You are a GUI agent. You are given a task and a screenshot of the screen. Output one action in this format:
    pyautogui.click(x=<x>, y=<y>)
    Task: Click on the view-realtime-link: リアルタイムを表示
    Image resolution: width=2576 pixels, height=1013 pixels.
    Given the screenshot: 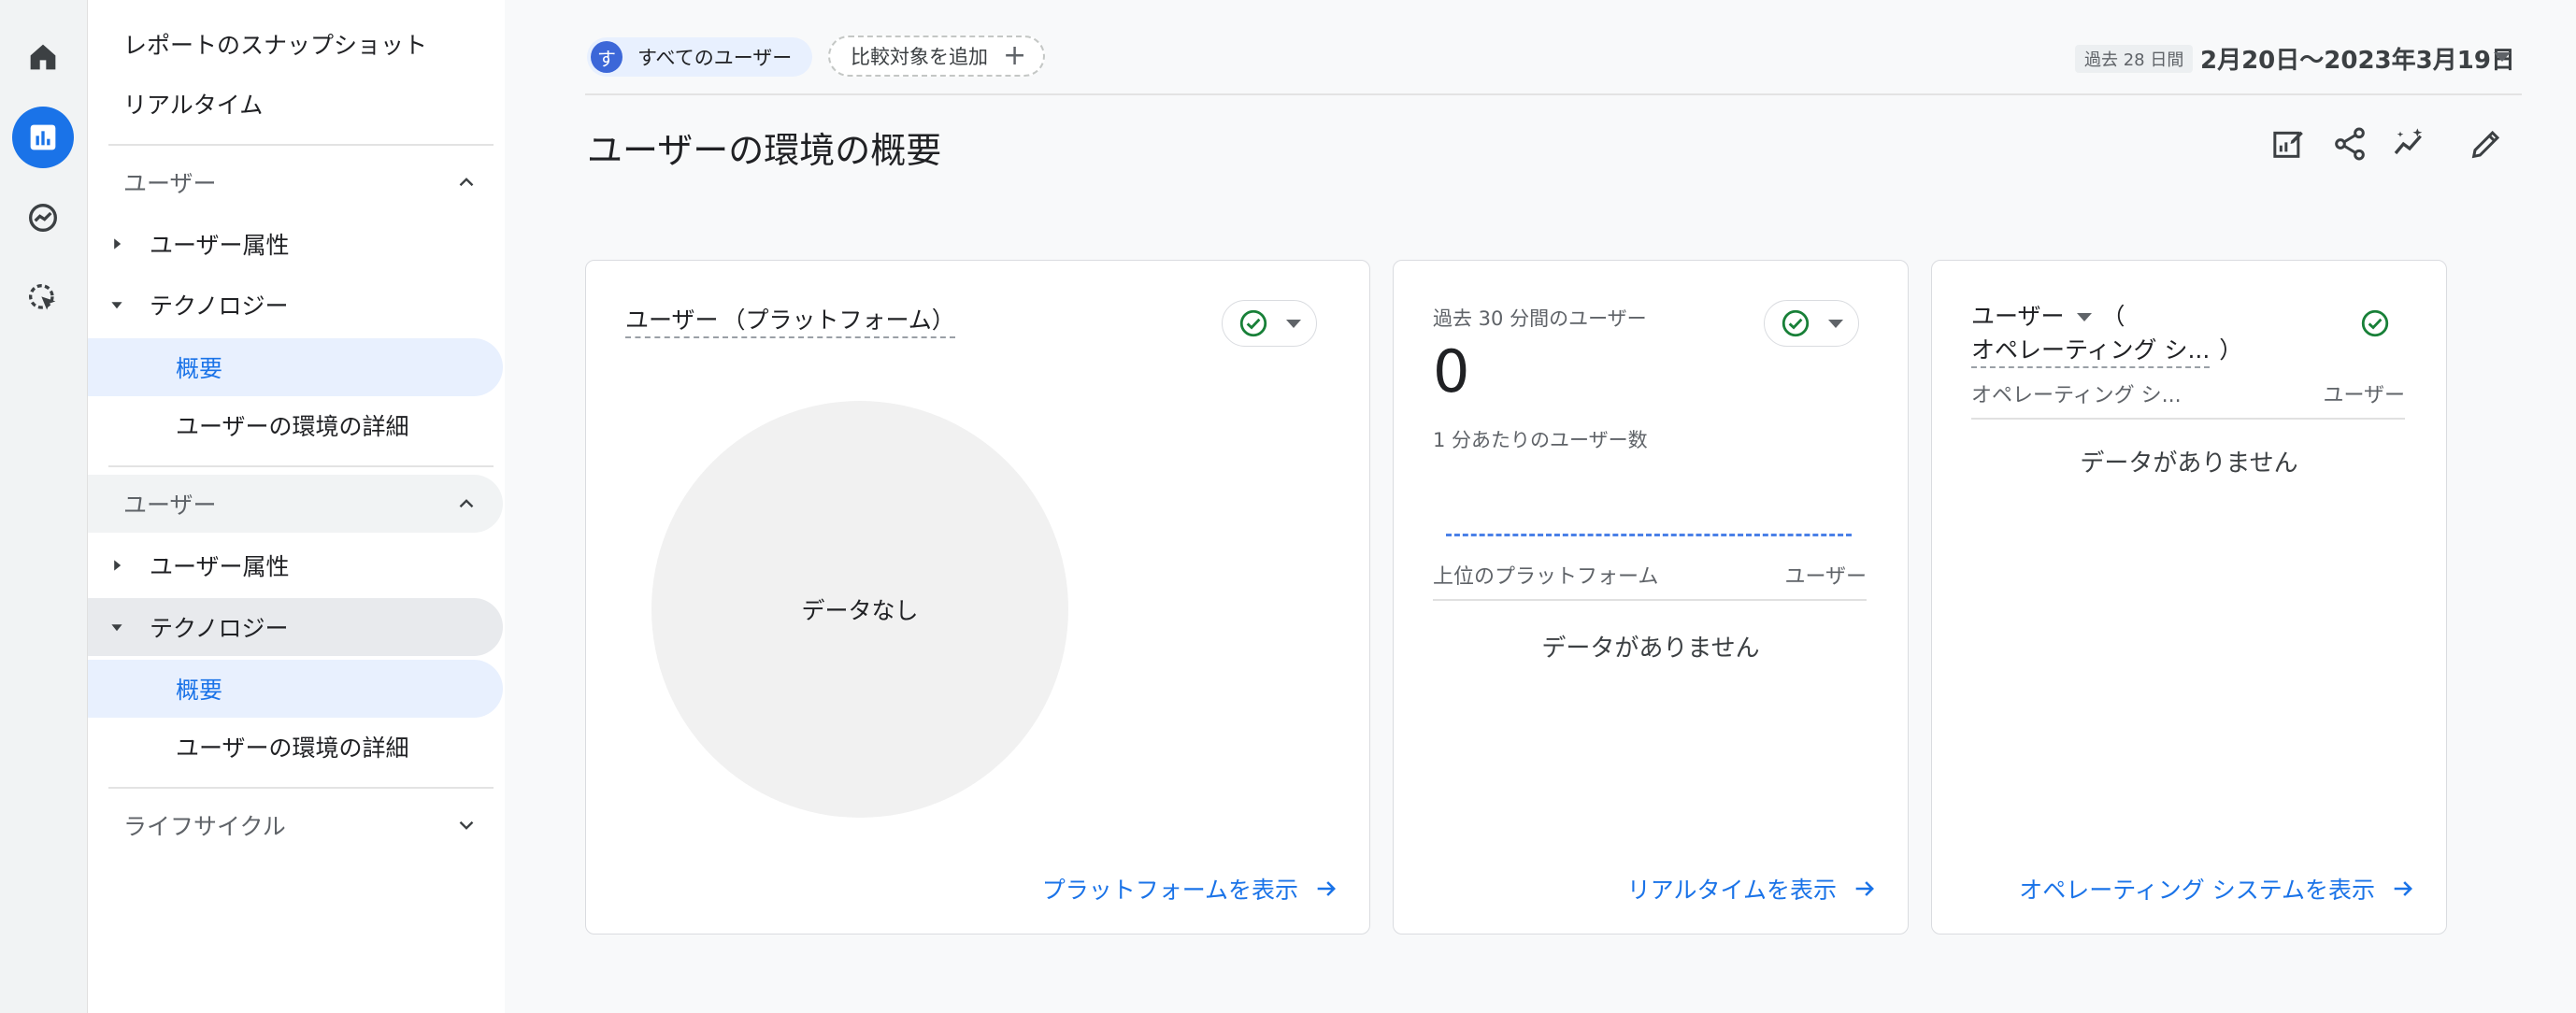 What is the action you would take?
    pyautogui.click(x=1752, y=889)
    